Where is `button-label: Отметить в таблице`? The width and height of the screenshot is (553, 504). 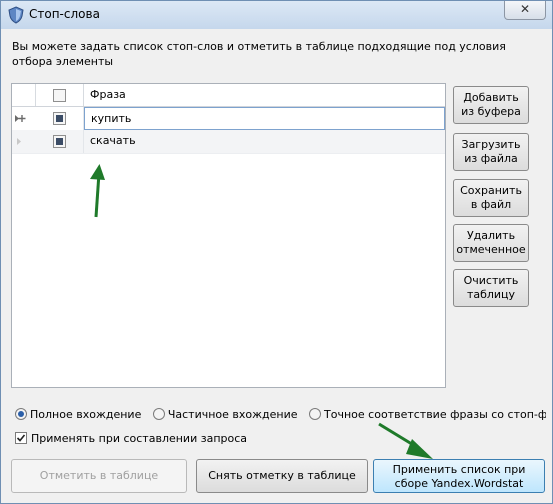
button-label: Отметить в таблице is located at coordinates (99, 475).